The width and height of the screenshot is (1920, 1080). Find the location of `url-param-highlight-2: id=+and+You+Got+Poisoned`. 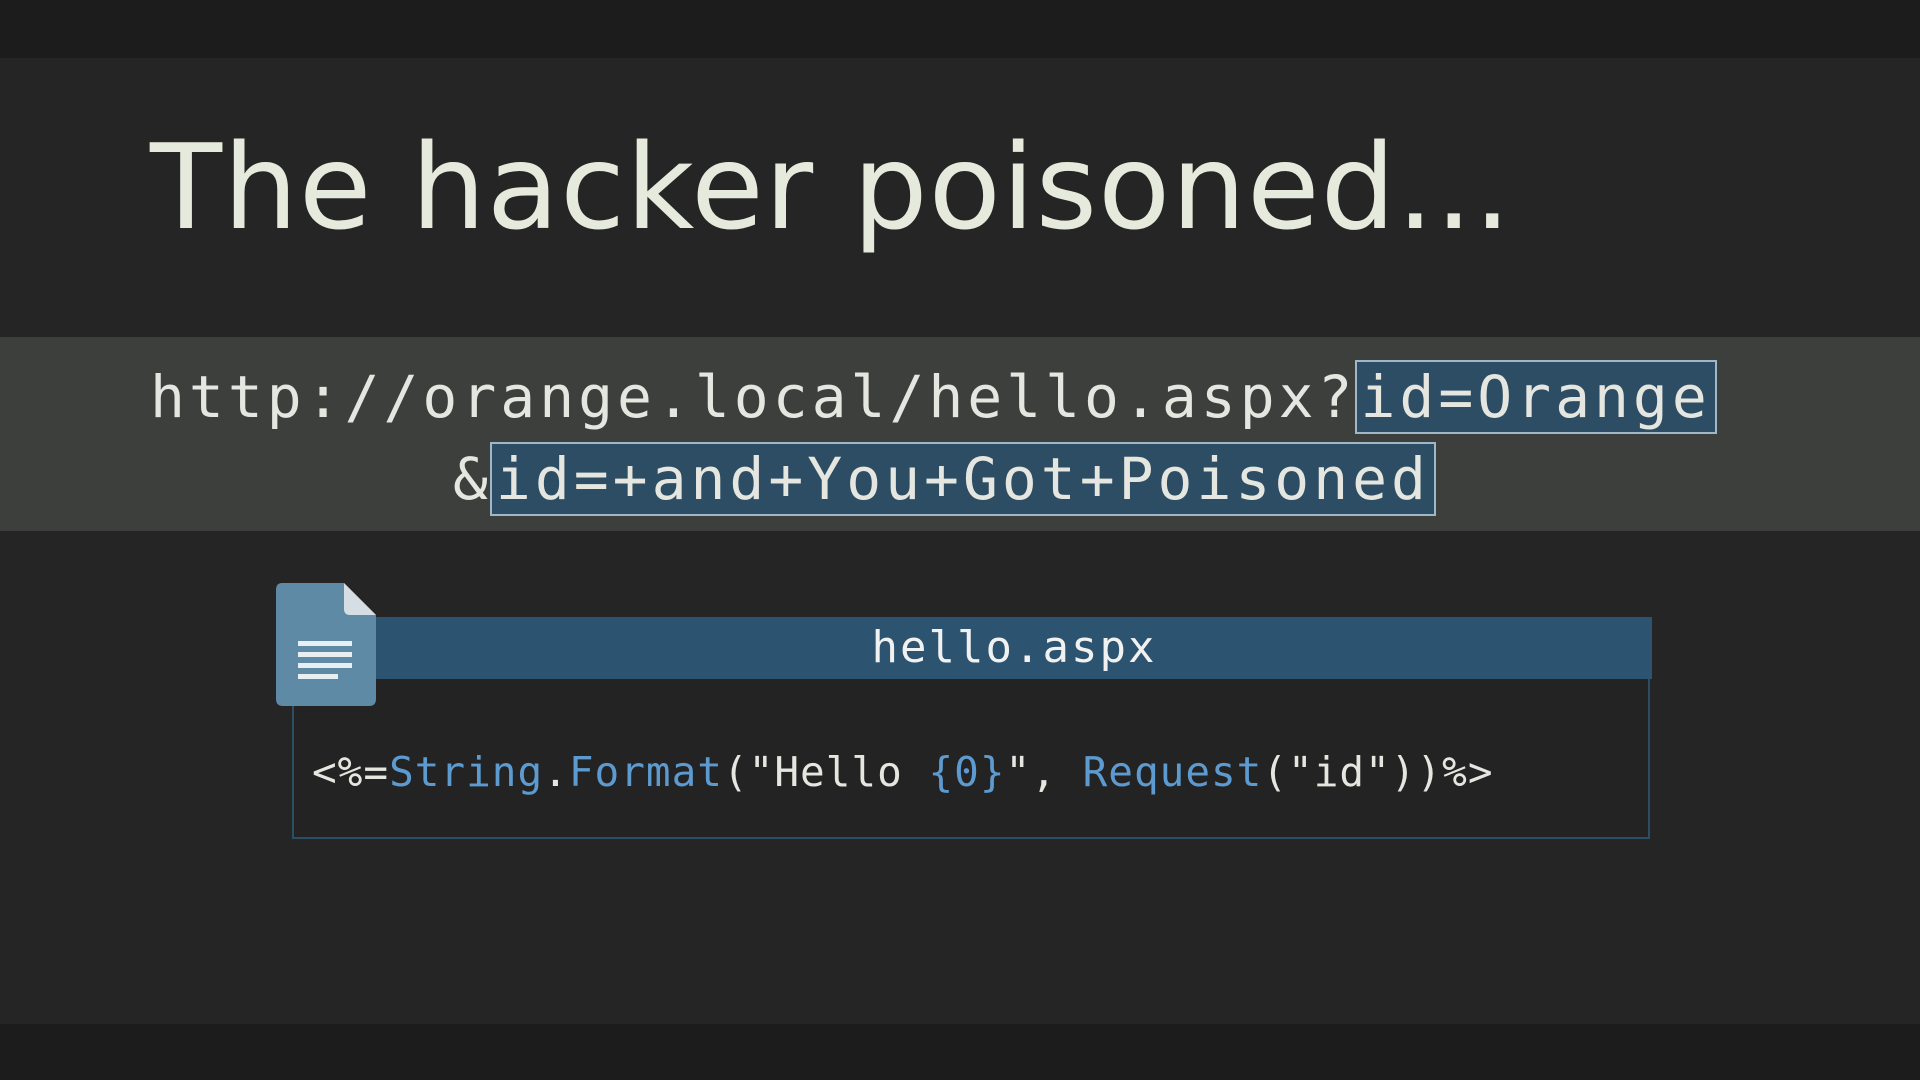

url-param-highlight-2: id=+and+You+Got+Poisoned is located at coordinates (962, 479).